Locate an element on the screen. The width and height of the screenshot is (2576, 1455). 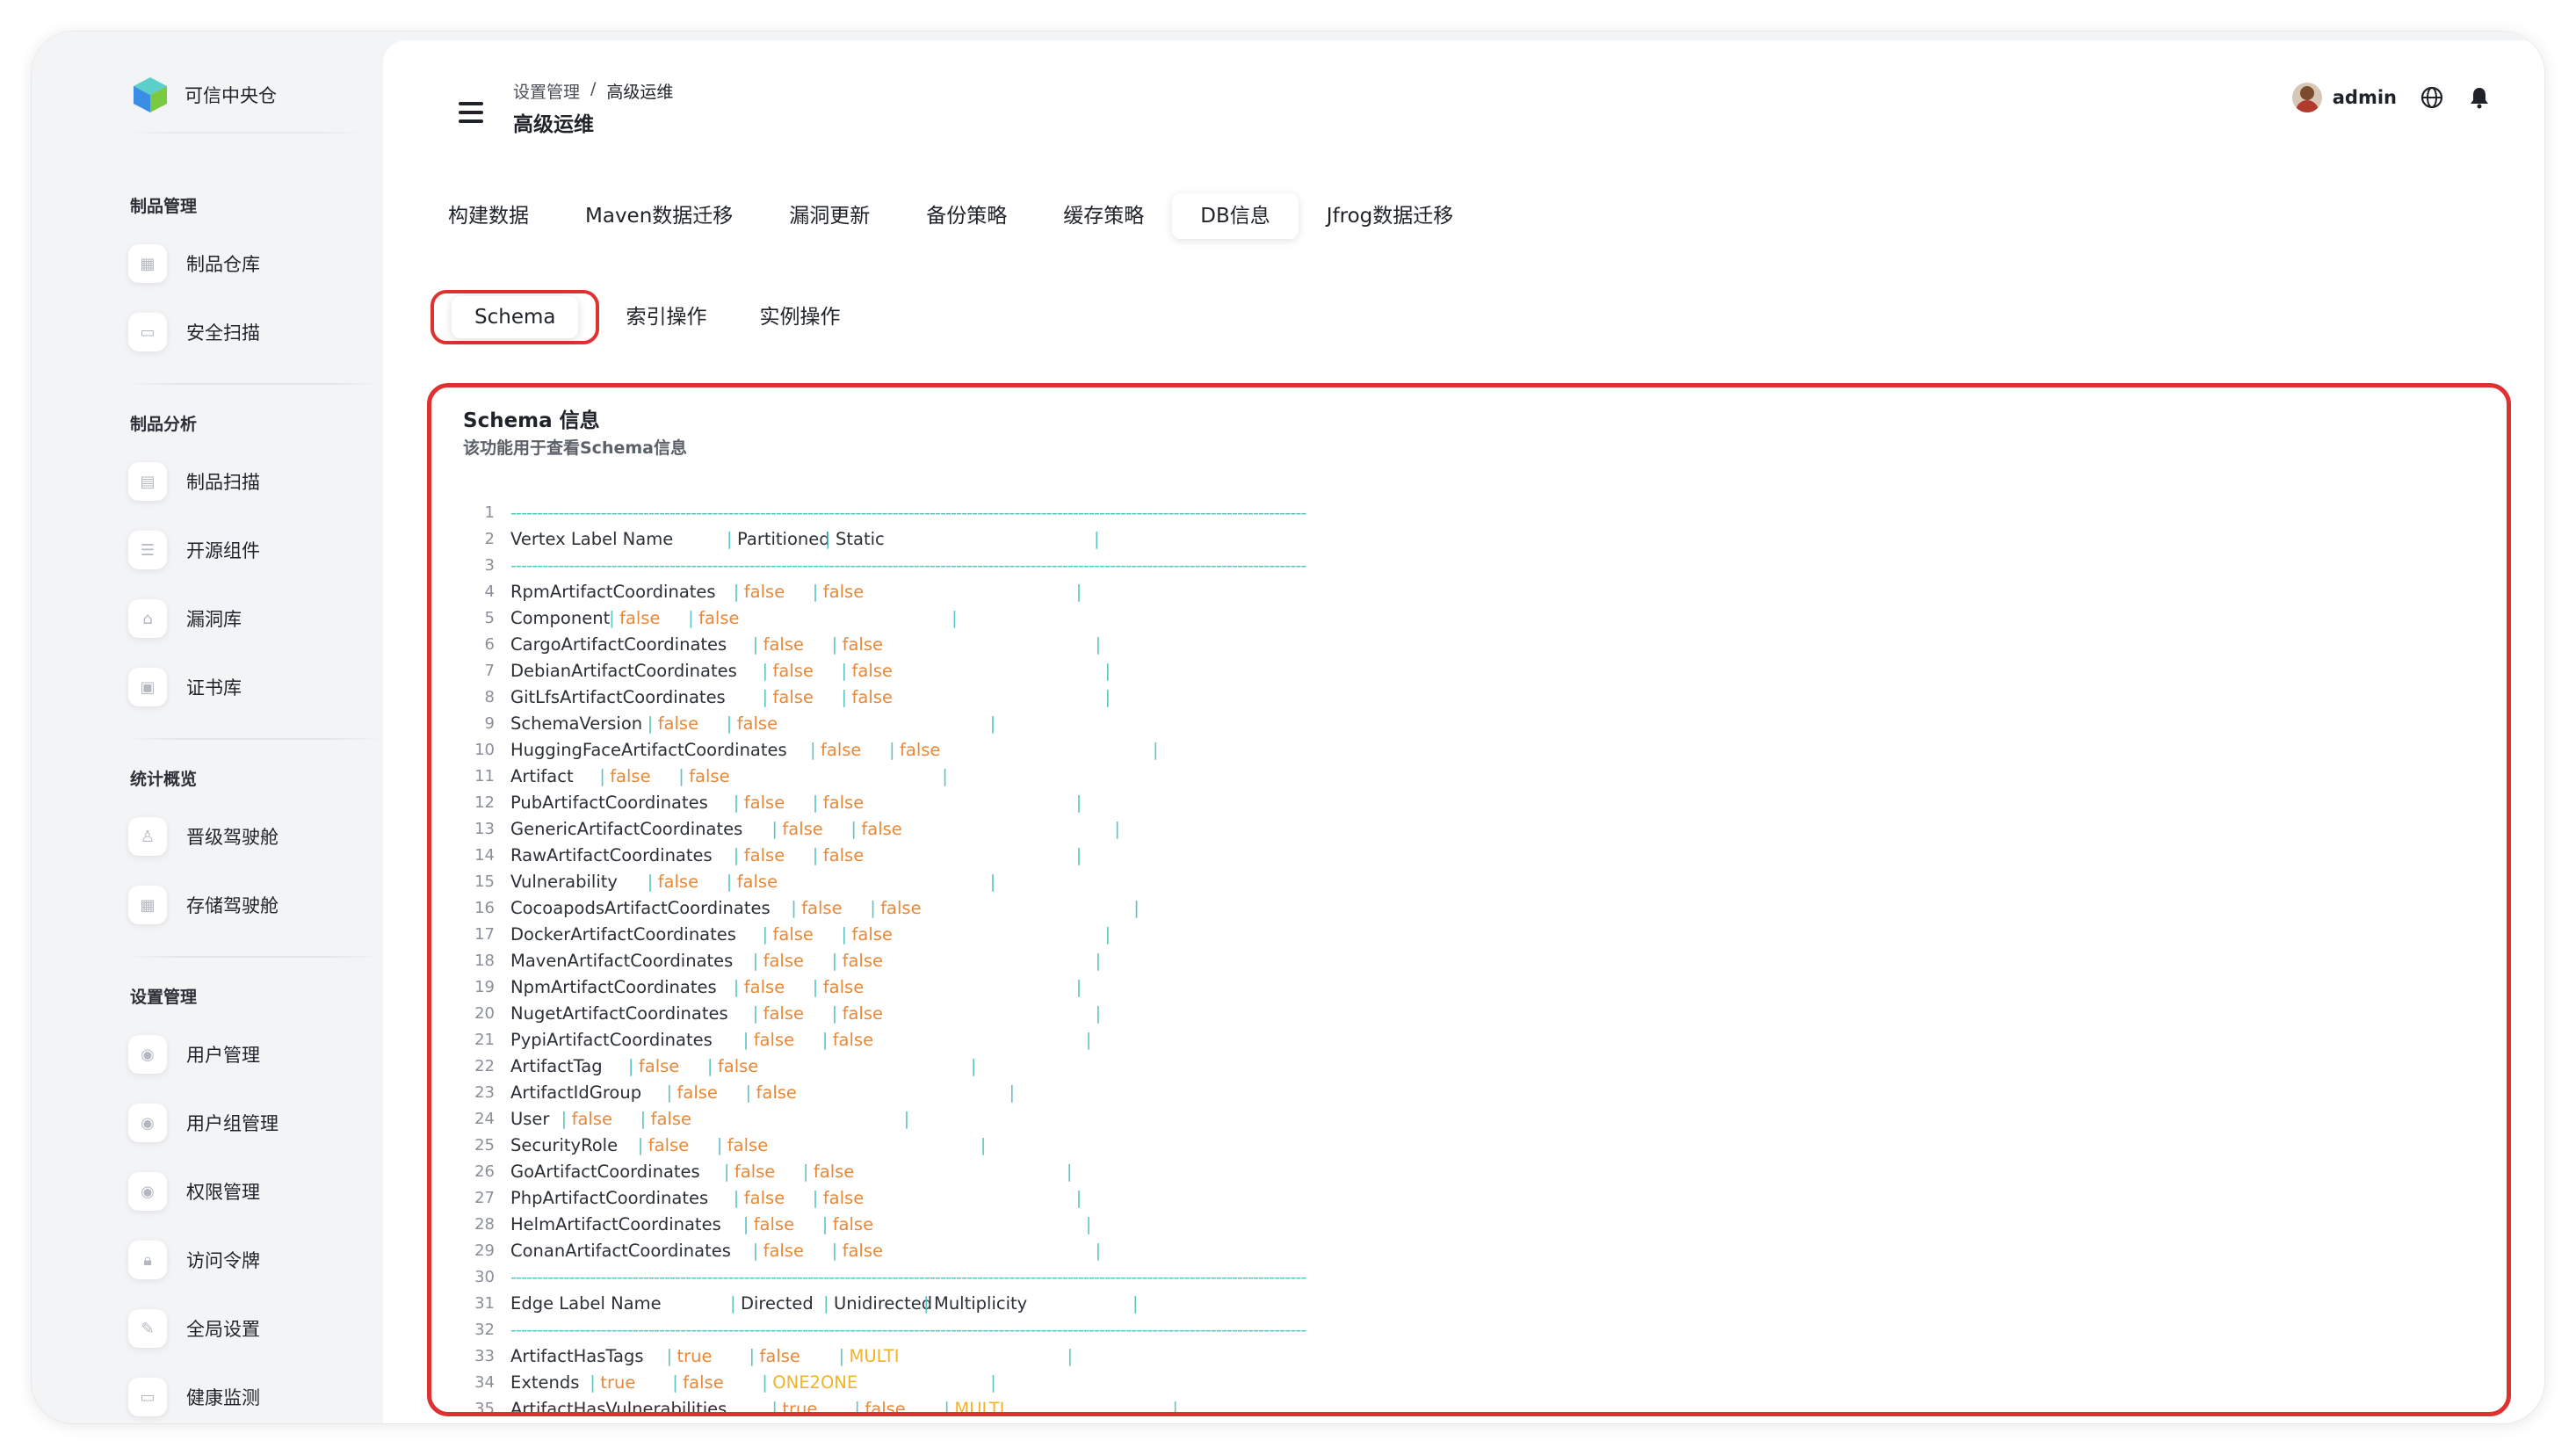
sidebar-item-security-scan: ▭ 安全扫描 is located at coordinates (260, 332).